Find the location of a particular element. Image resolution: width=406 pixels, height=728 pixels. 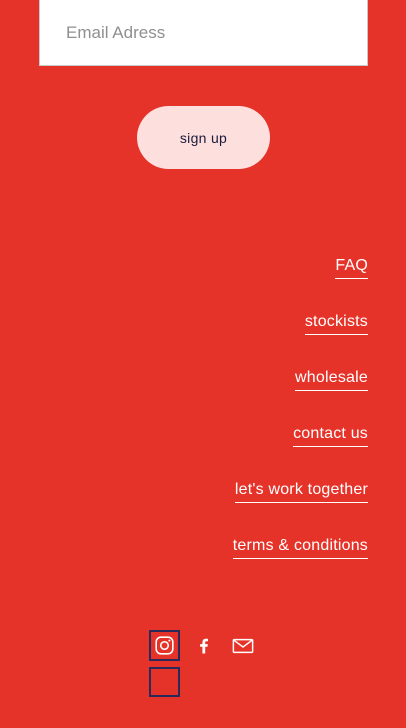

instagram-link is located at coordinates (164, 645).